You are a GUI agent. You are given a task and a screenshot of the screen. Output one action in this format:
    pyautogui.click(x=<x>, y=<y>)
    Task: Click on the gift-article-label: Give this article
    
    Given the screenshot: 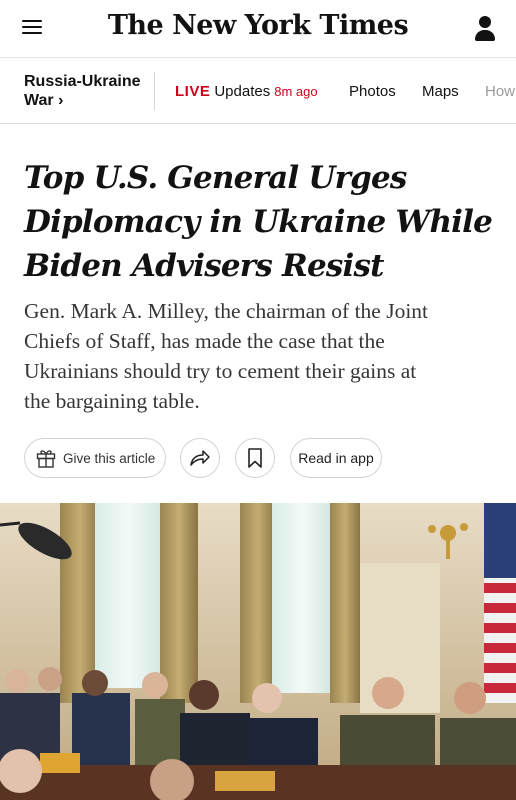 What is the action you would take?
    pyautogui.click(x=109, y=458)
    